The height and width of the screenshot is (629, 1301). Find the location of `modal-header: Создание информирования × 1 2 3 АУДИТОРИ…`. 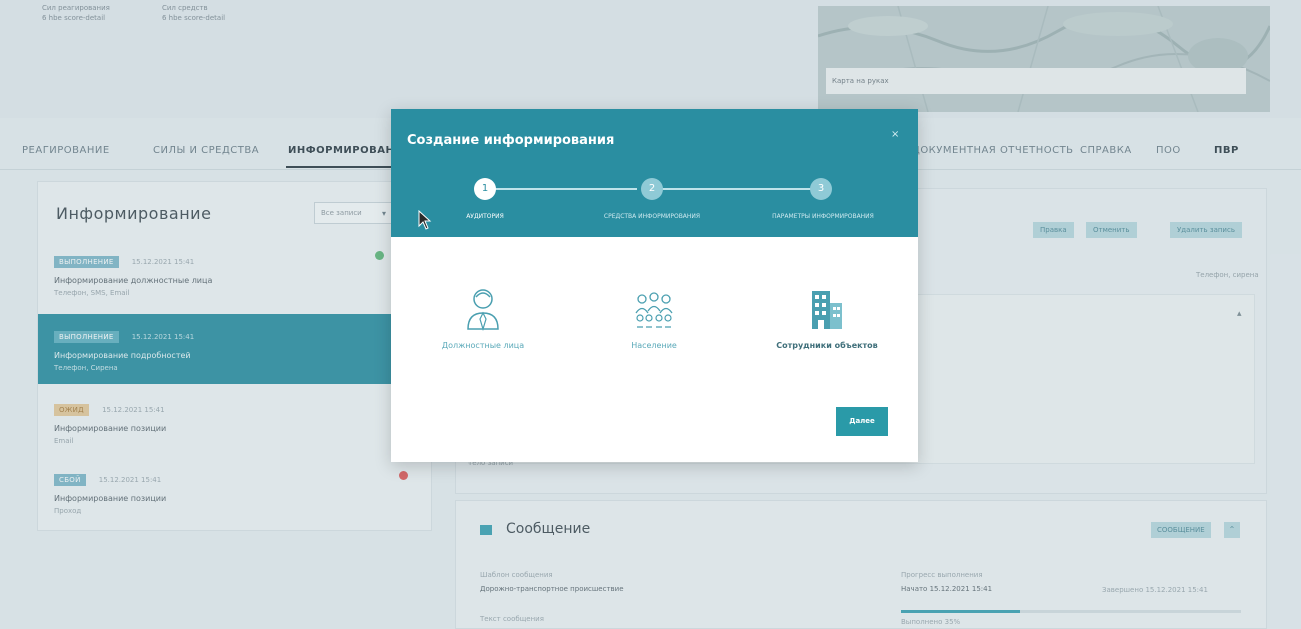

modal-header: Создание информирования × 1 2 3 АУДИТОРИ… is located at coordinates (654, 173).